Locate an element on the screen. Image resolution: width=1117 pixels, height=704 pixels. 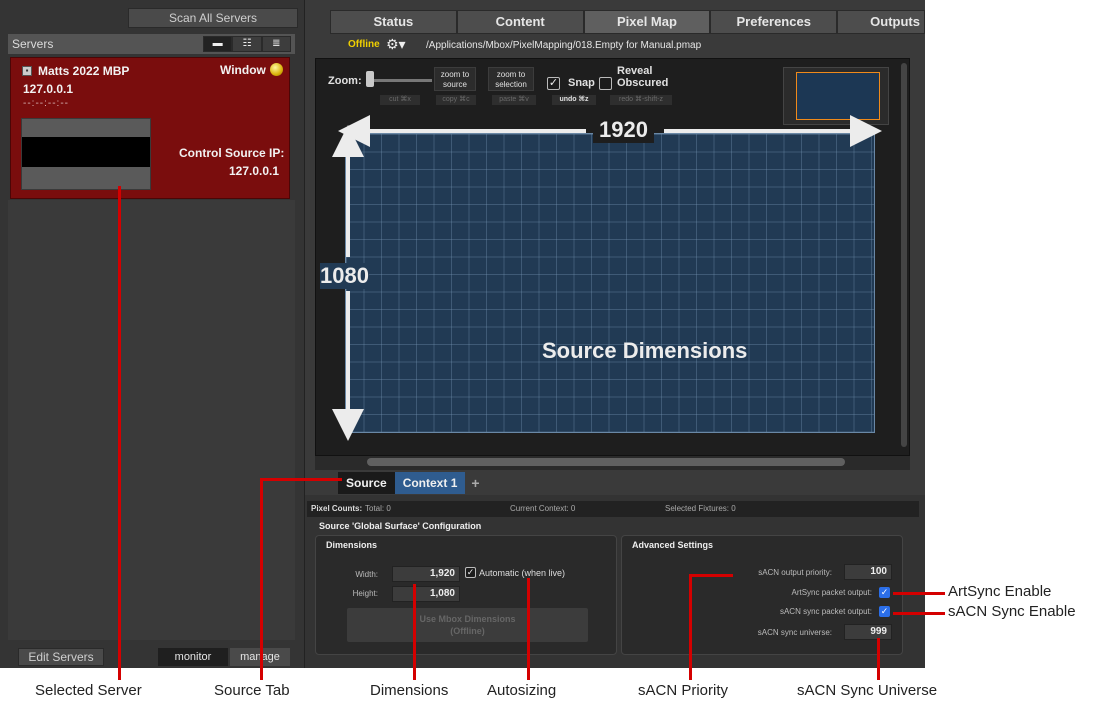
tab-preferences: Preferences is located at coordinates (774, 22).